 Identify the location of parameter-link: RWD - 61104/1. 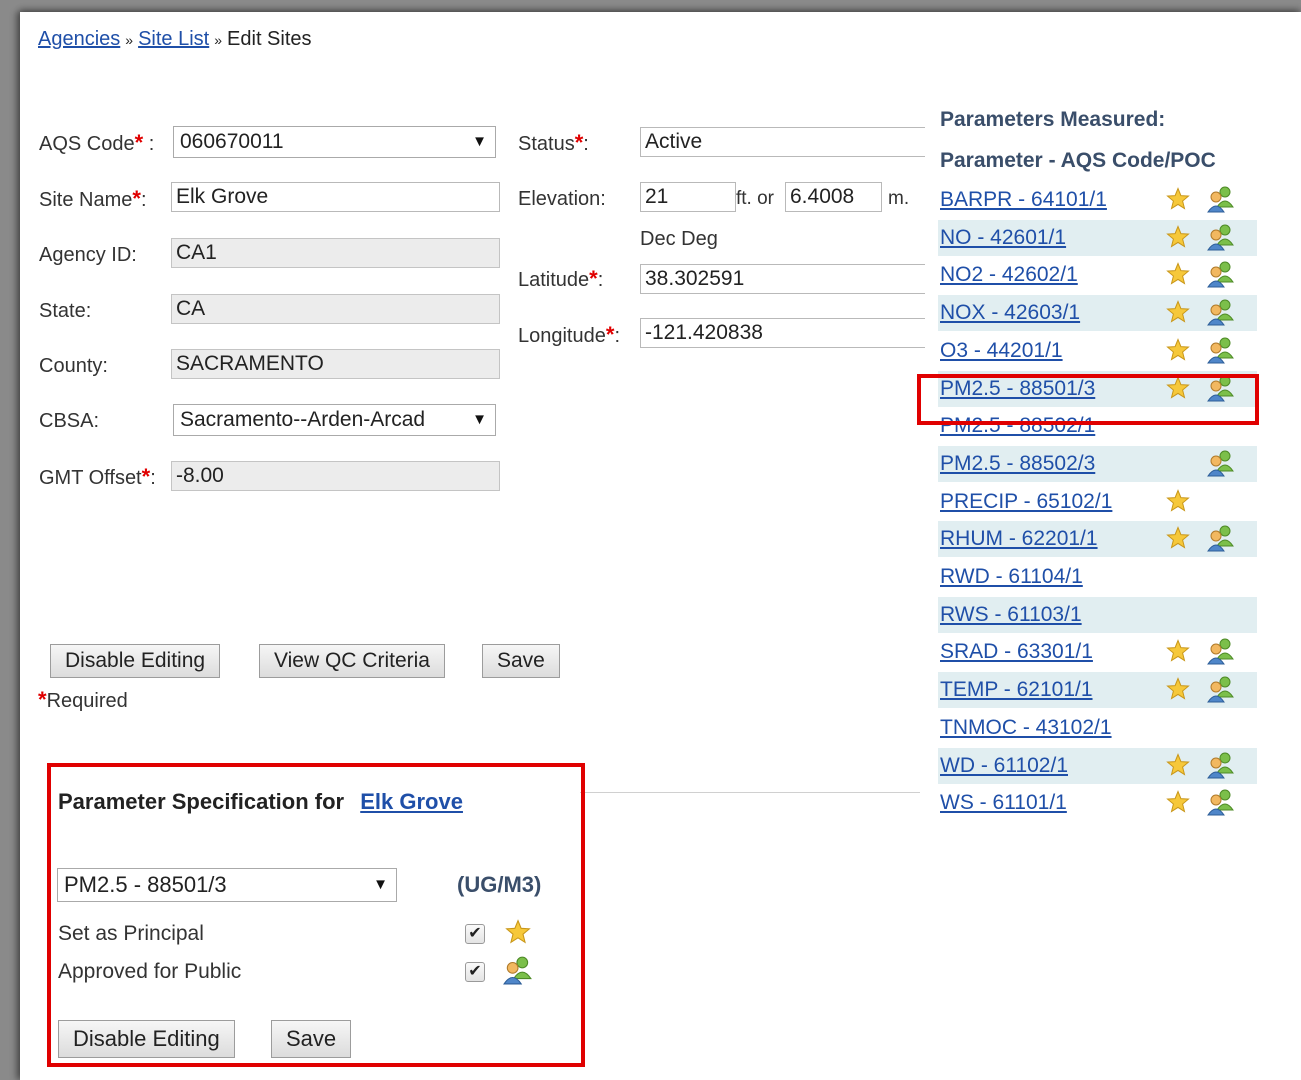
(1011, 577).